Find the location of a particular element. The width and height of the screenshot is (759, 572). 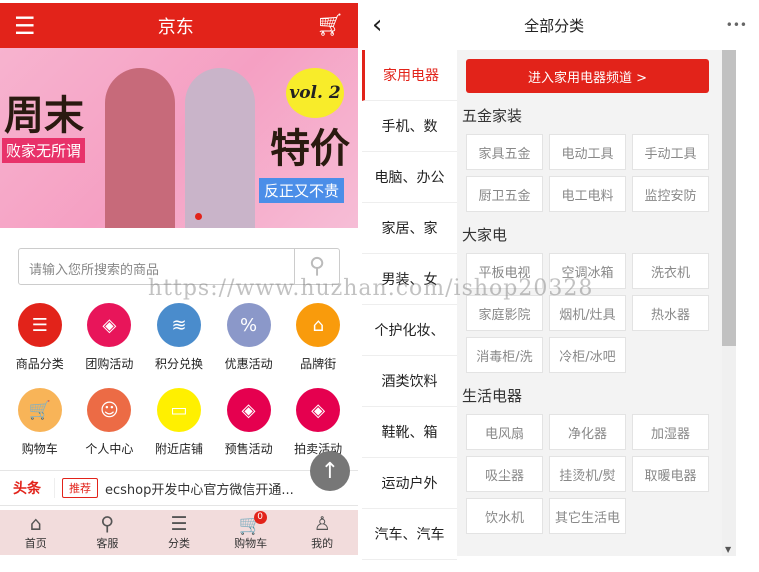

shortcut-row: ☰ 商品分类 ◈ 团购活动 ≋ 积分兑换 % 优惠活动 ⌂ 品牌街 is located at coordinates (179, 337).